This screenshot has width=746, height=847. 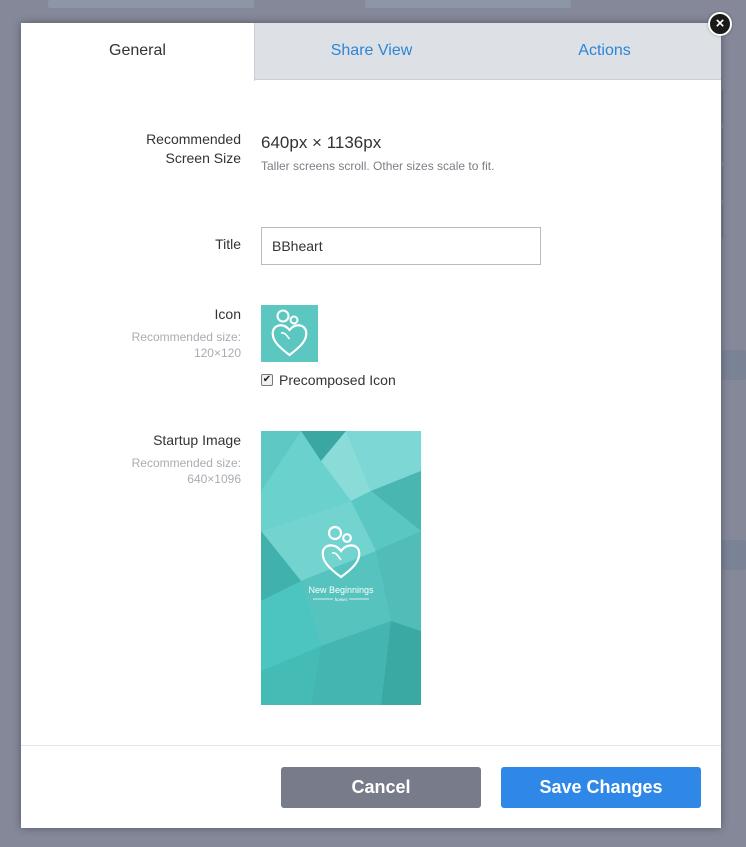 I want to click on icon-recommended-line1: Recommended size:, so click(x=186, y=337).